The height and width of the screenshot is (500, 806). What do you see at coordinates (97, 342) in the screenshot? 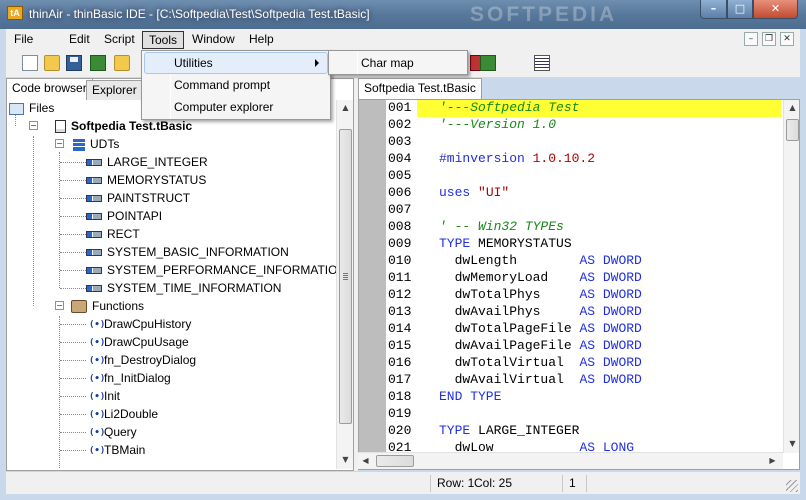
I see `function-icon: (•)` at bounding box center [97, 342].